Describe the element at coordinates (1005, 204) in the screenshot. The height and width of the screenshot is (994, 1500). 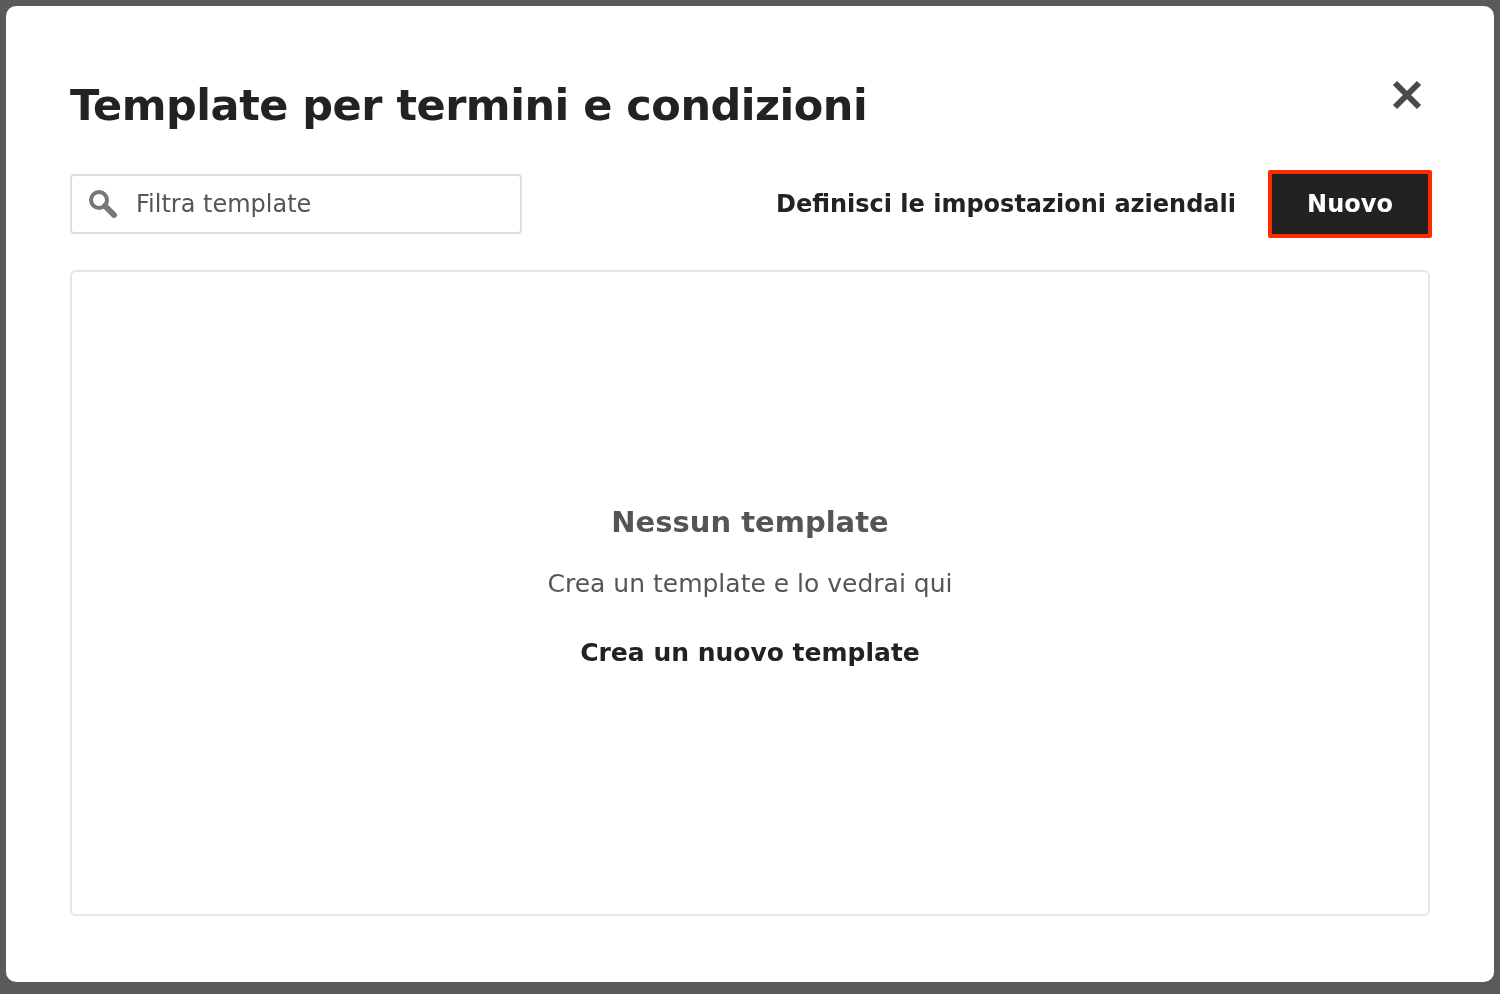
I see `settings-link: Definisci le impostazioni aziendali` at that location.